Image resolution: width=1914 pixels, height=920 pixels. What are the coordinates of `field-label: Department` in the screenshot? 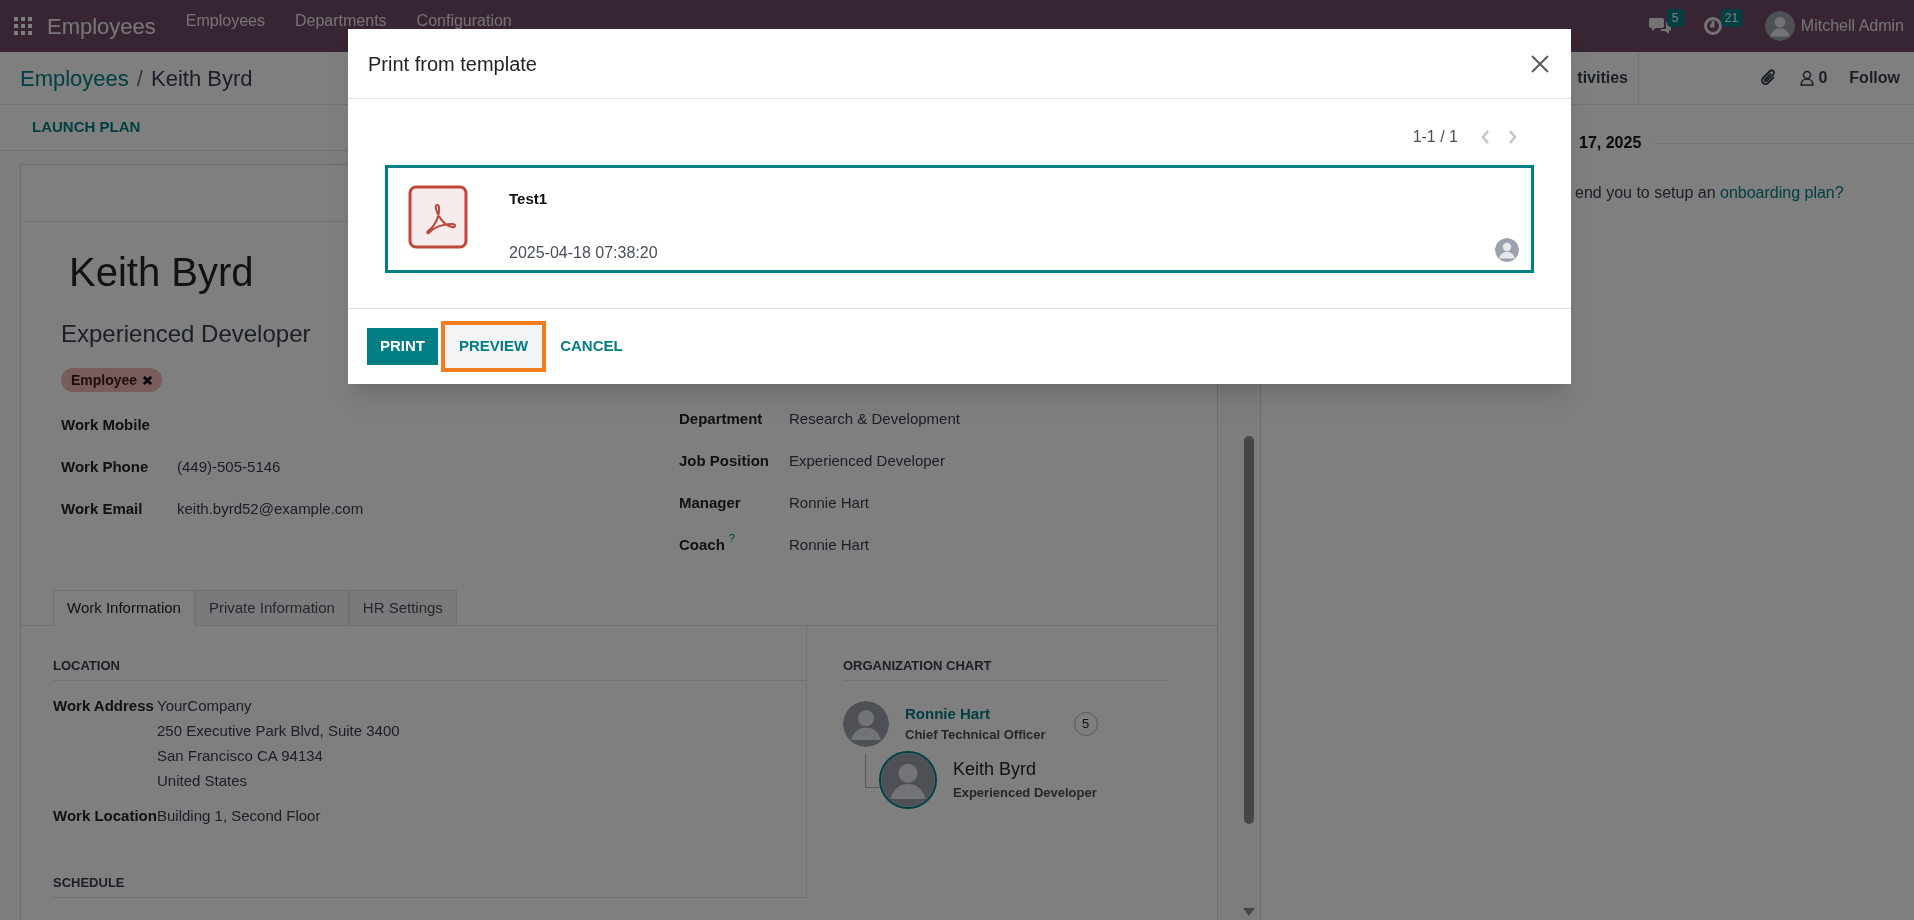 It's located at (721, 419).